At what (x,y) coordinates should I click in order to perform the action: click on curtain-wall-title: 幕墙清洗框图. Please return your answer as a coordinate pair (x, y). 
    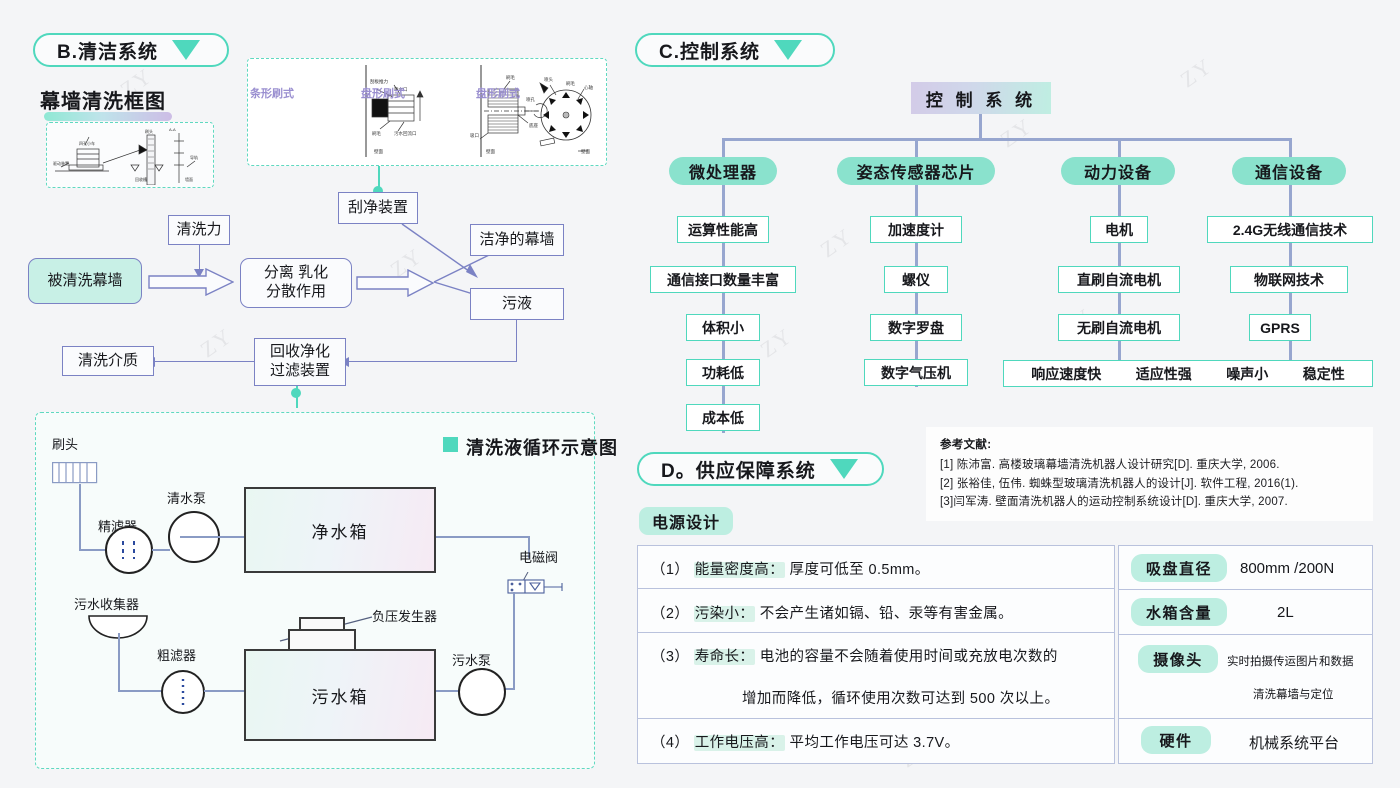
    Looking at the image, I should click on (103, 102).